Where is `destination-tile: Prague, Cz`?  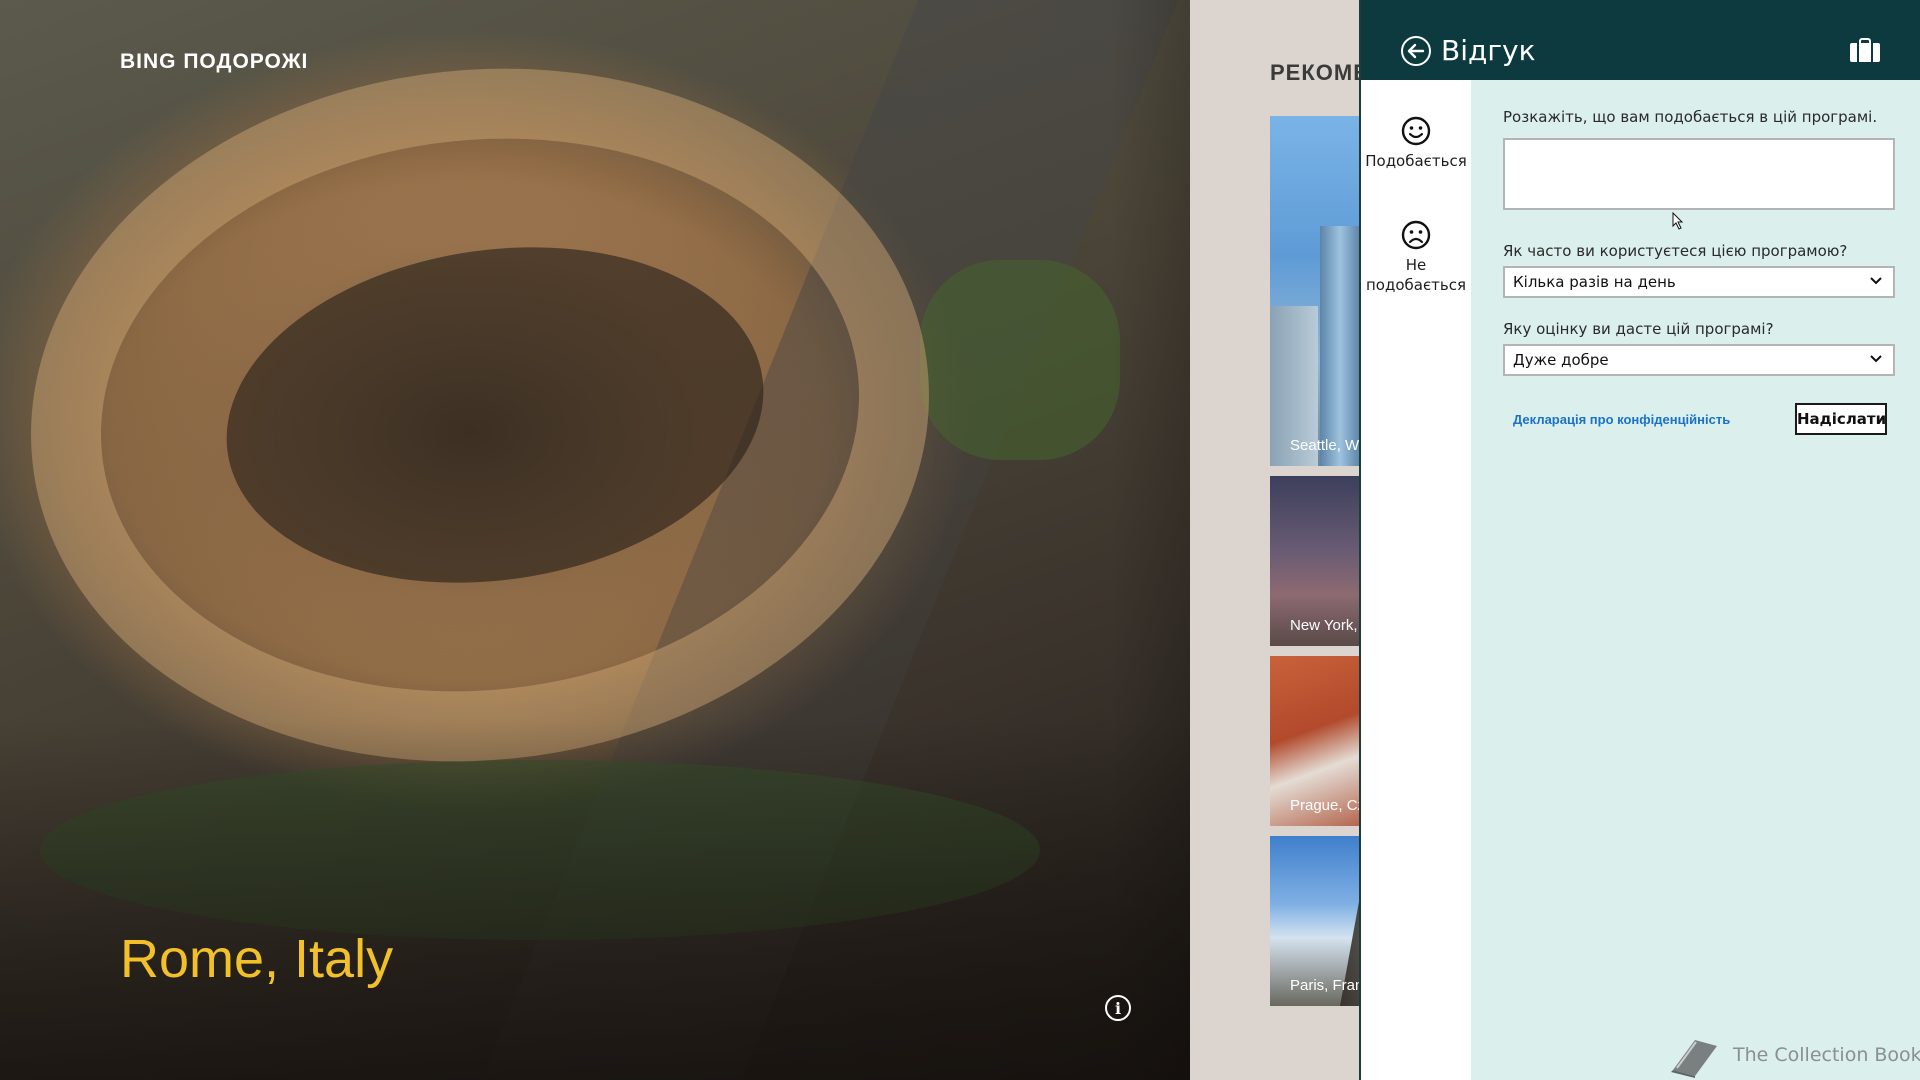 destination-tile: Prague, Cz is located at coordinates (1315, 741).